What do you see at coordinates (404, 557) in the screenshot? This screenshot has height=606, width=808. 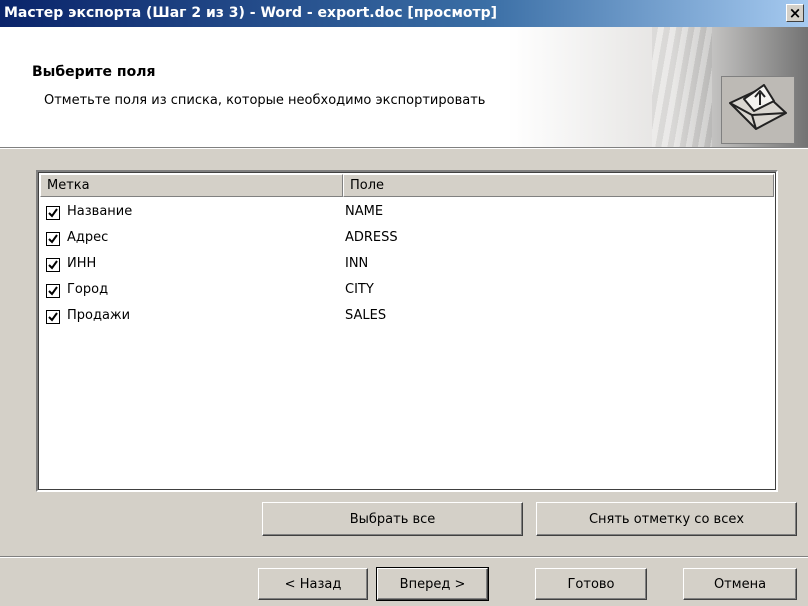 I see `footer-separator` at bounding box center [404, 557].